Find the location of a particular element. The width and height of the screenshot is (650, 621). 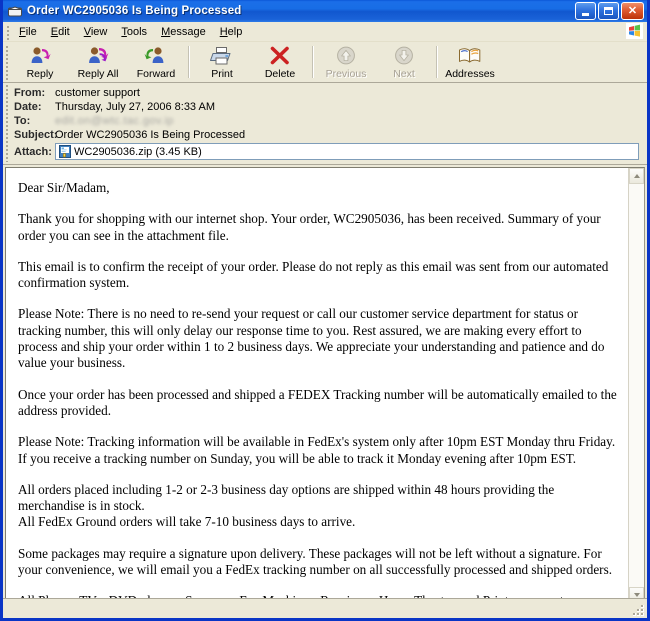

menu-file: File is located at coordinates (28, 32).